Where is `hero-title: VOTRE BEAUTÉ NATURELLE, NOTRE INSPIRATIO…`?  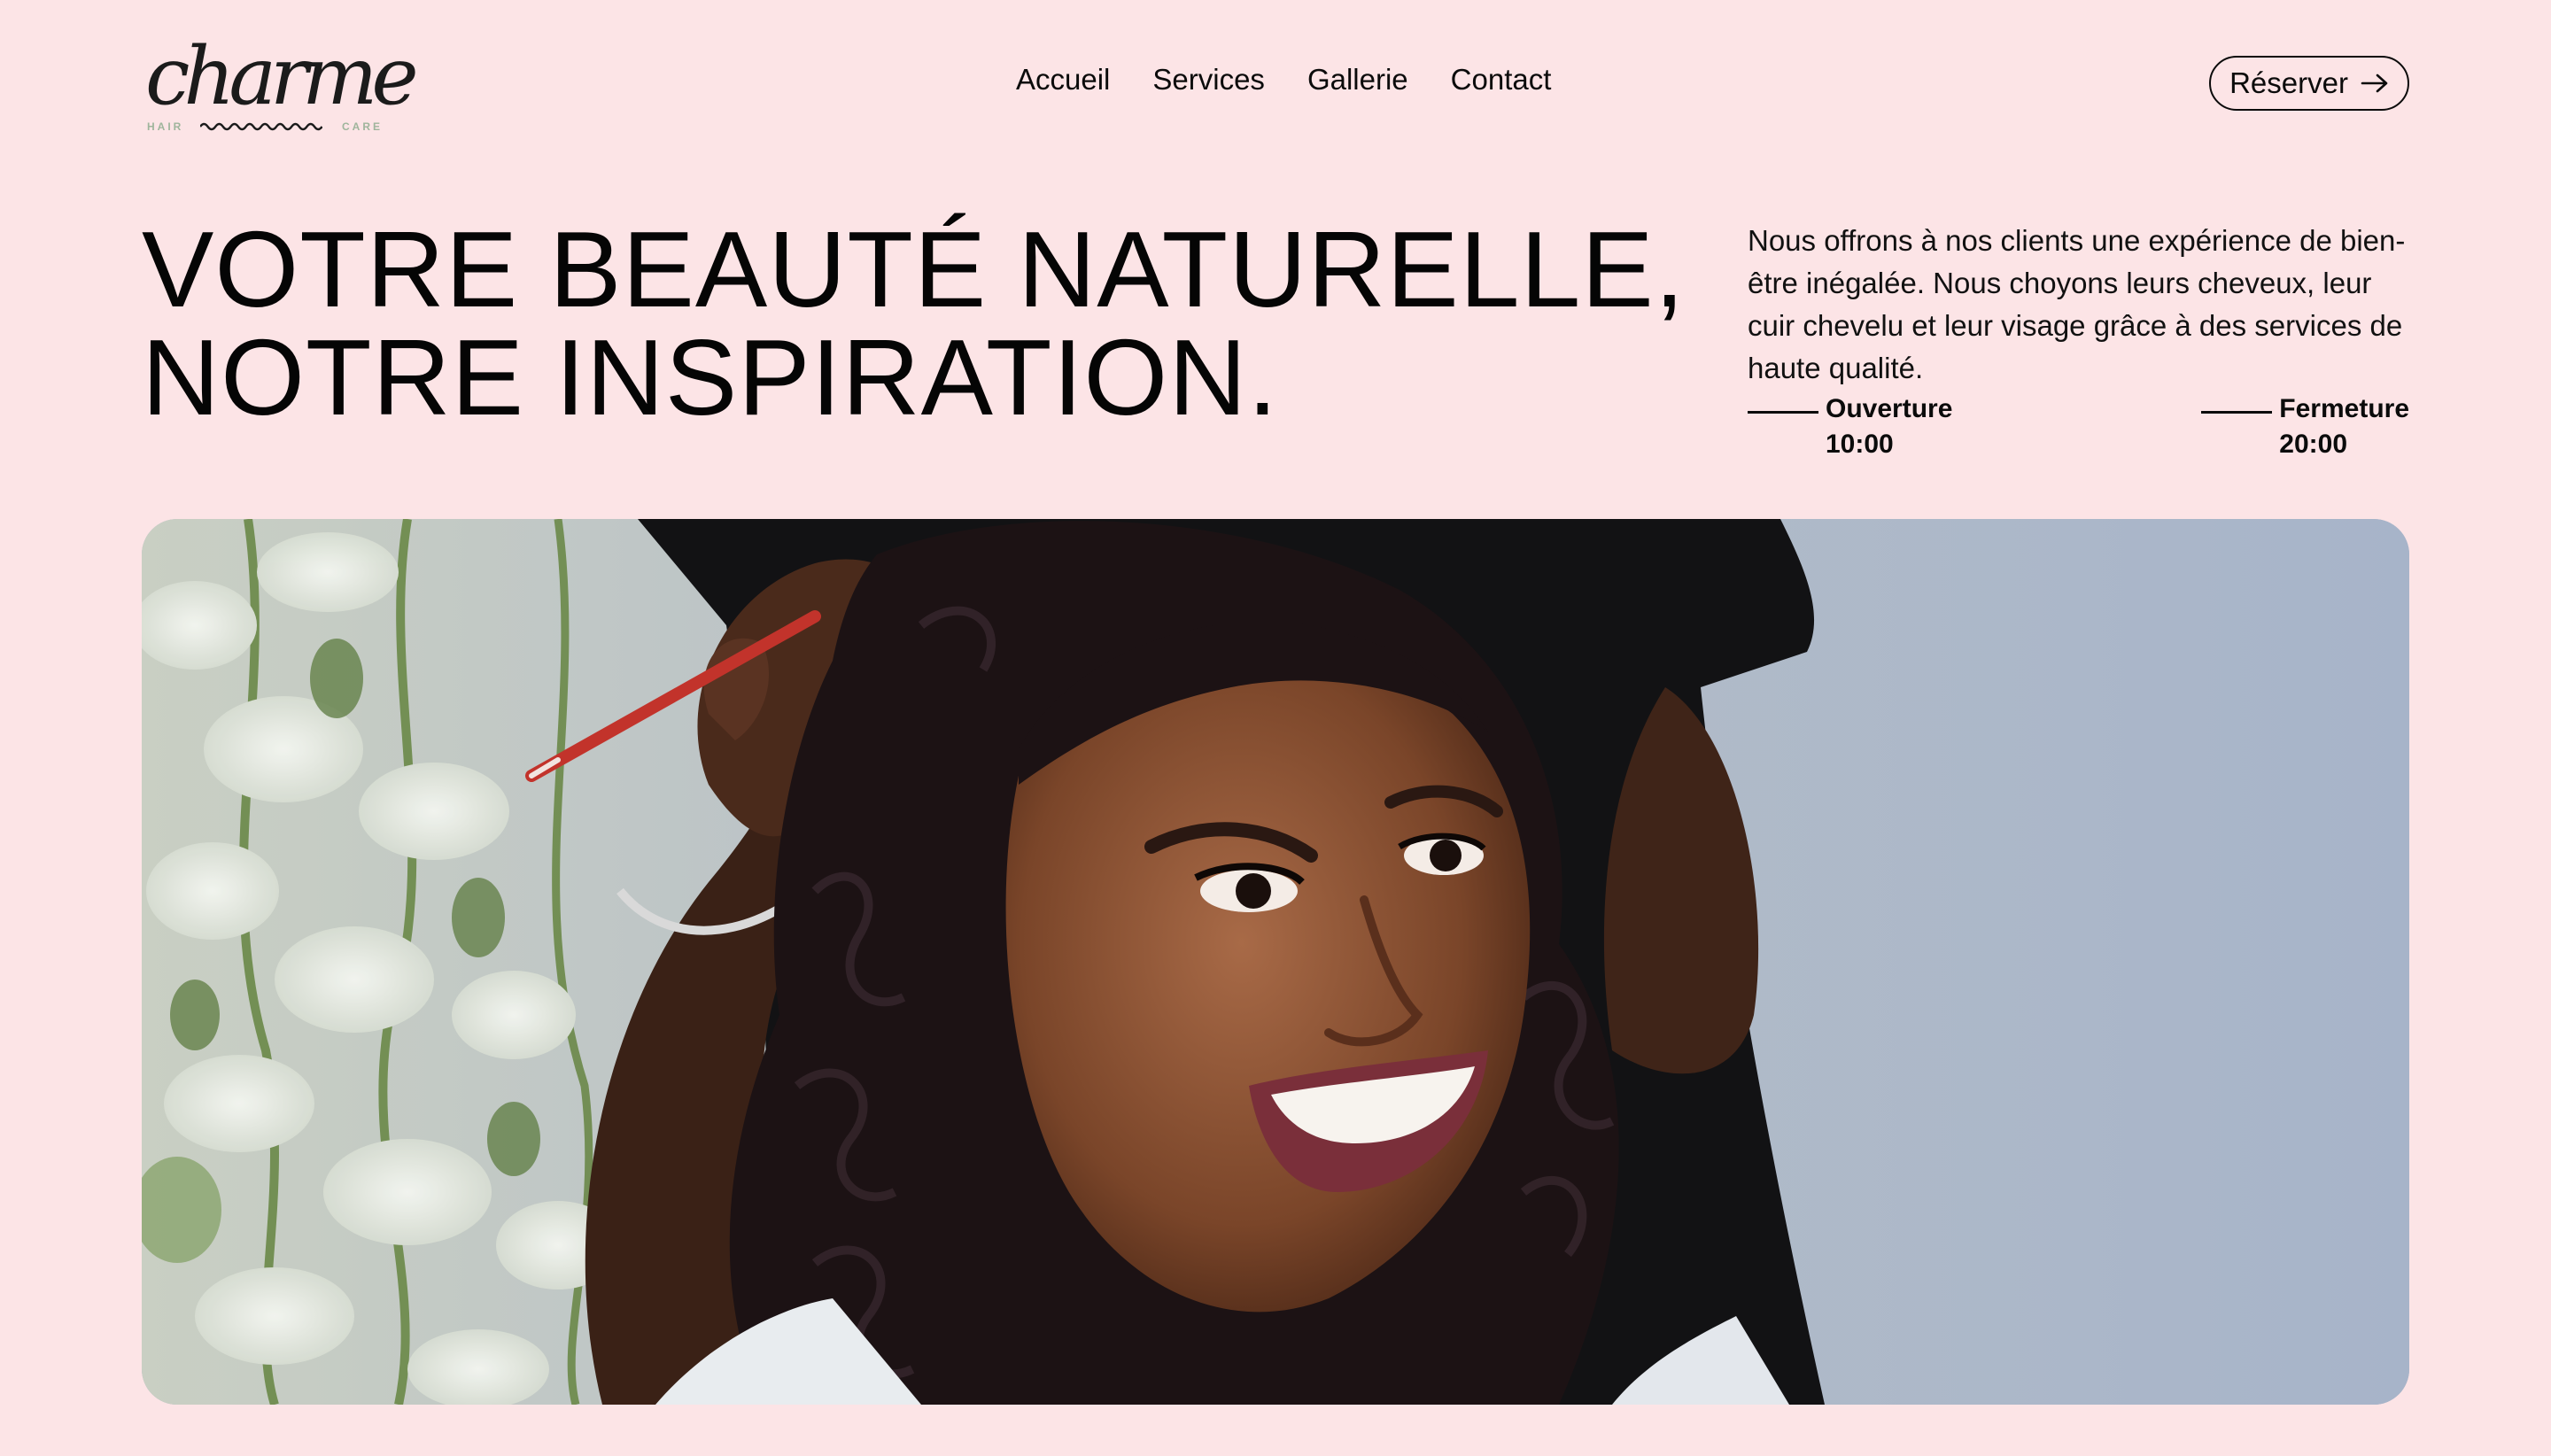
hero-title: VOTRE BEAUTÉ NATURELLE, NOTRE INSPIRATIO… is located at coordinates (922, 323).